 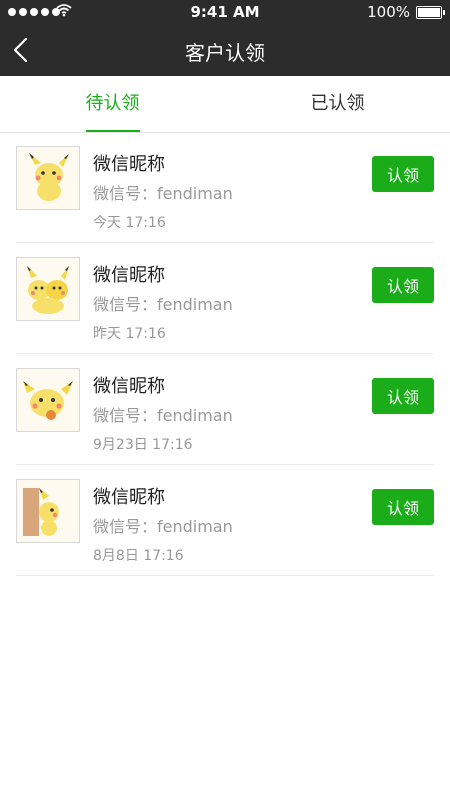 I want to click on timestamp: 昨天 17:16, so click(x=129, y=334).